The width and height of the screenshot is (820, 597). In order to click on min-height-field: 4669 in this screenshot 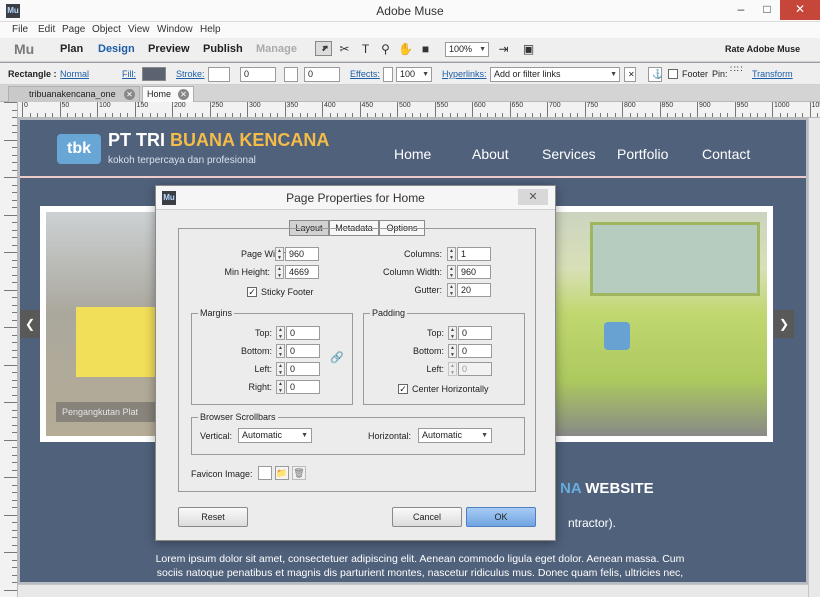, I will do `click(302, 272)`.